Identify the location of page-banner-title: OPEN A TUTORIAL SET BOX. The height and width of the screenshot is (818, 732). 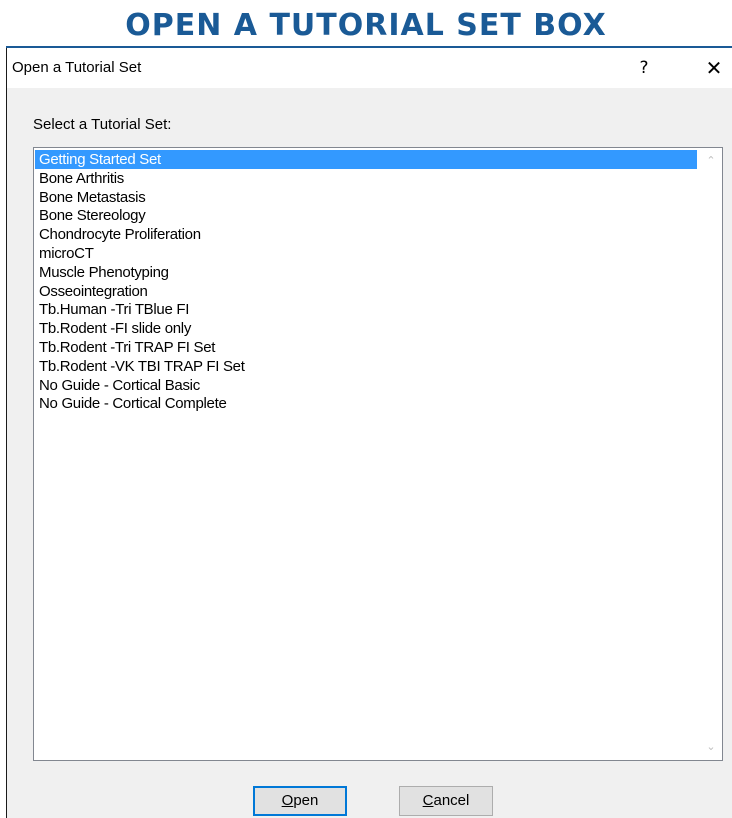
(366, 25).